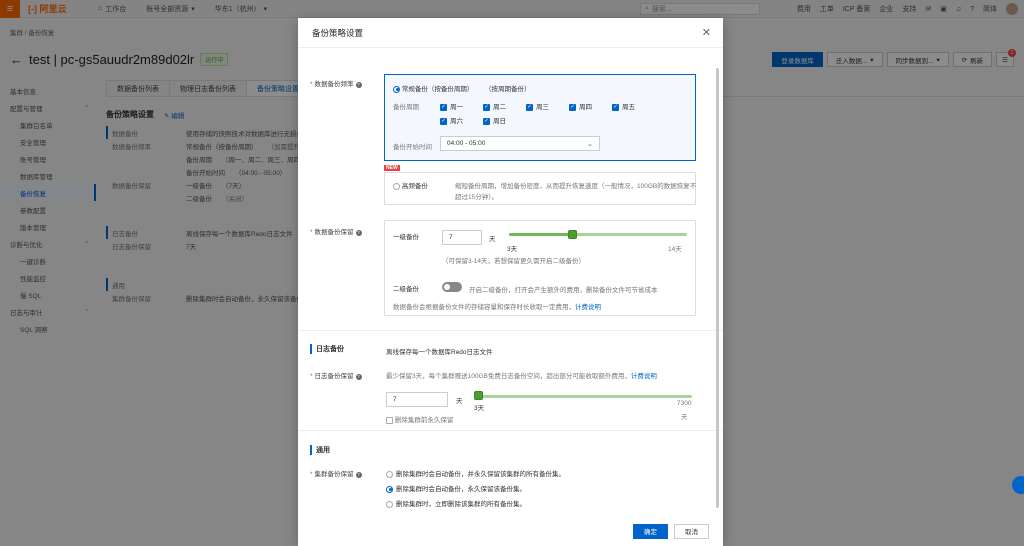  I want to click on chevron-down-icon: ⌄, so click(590, 144).